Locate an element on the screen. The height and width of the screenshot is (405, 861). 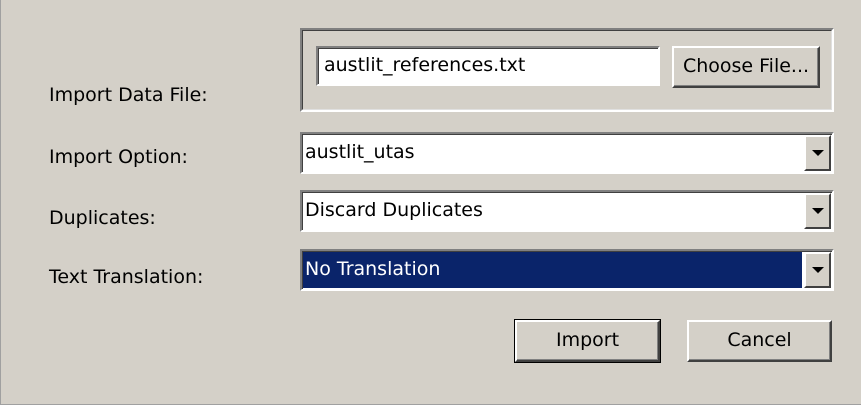
duplicates-label: Duplicates: is located at coordinates (102, 218).